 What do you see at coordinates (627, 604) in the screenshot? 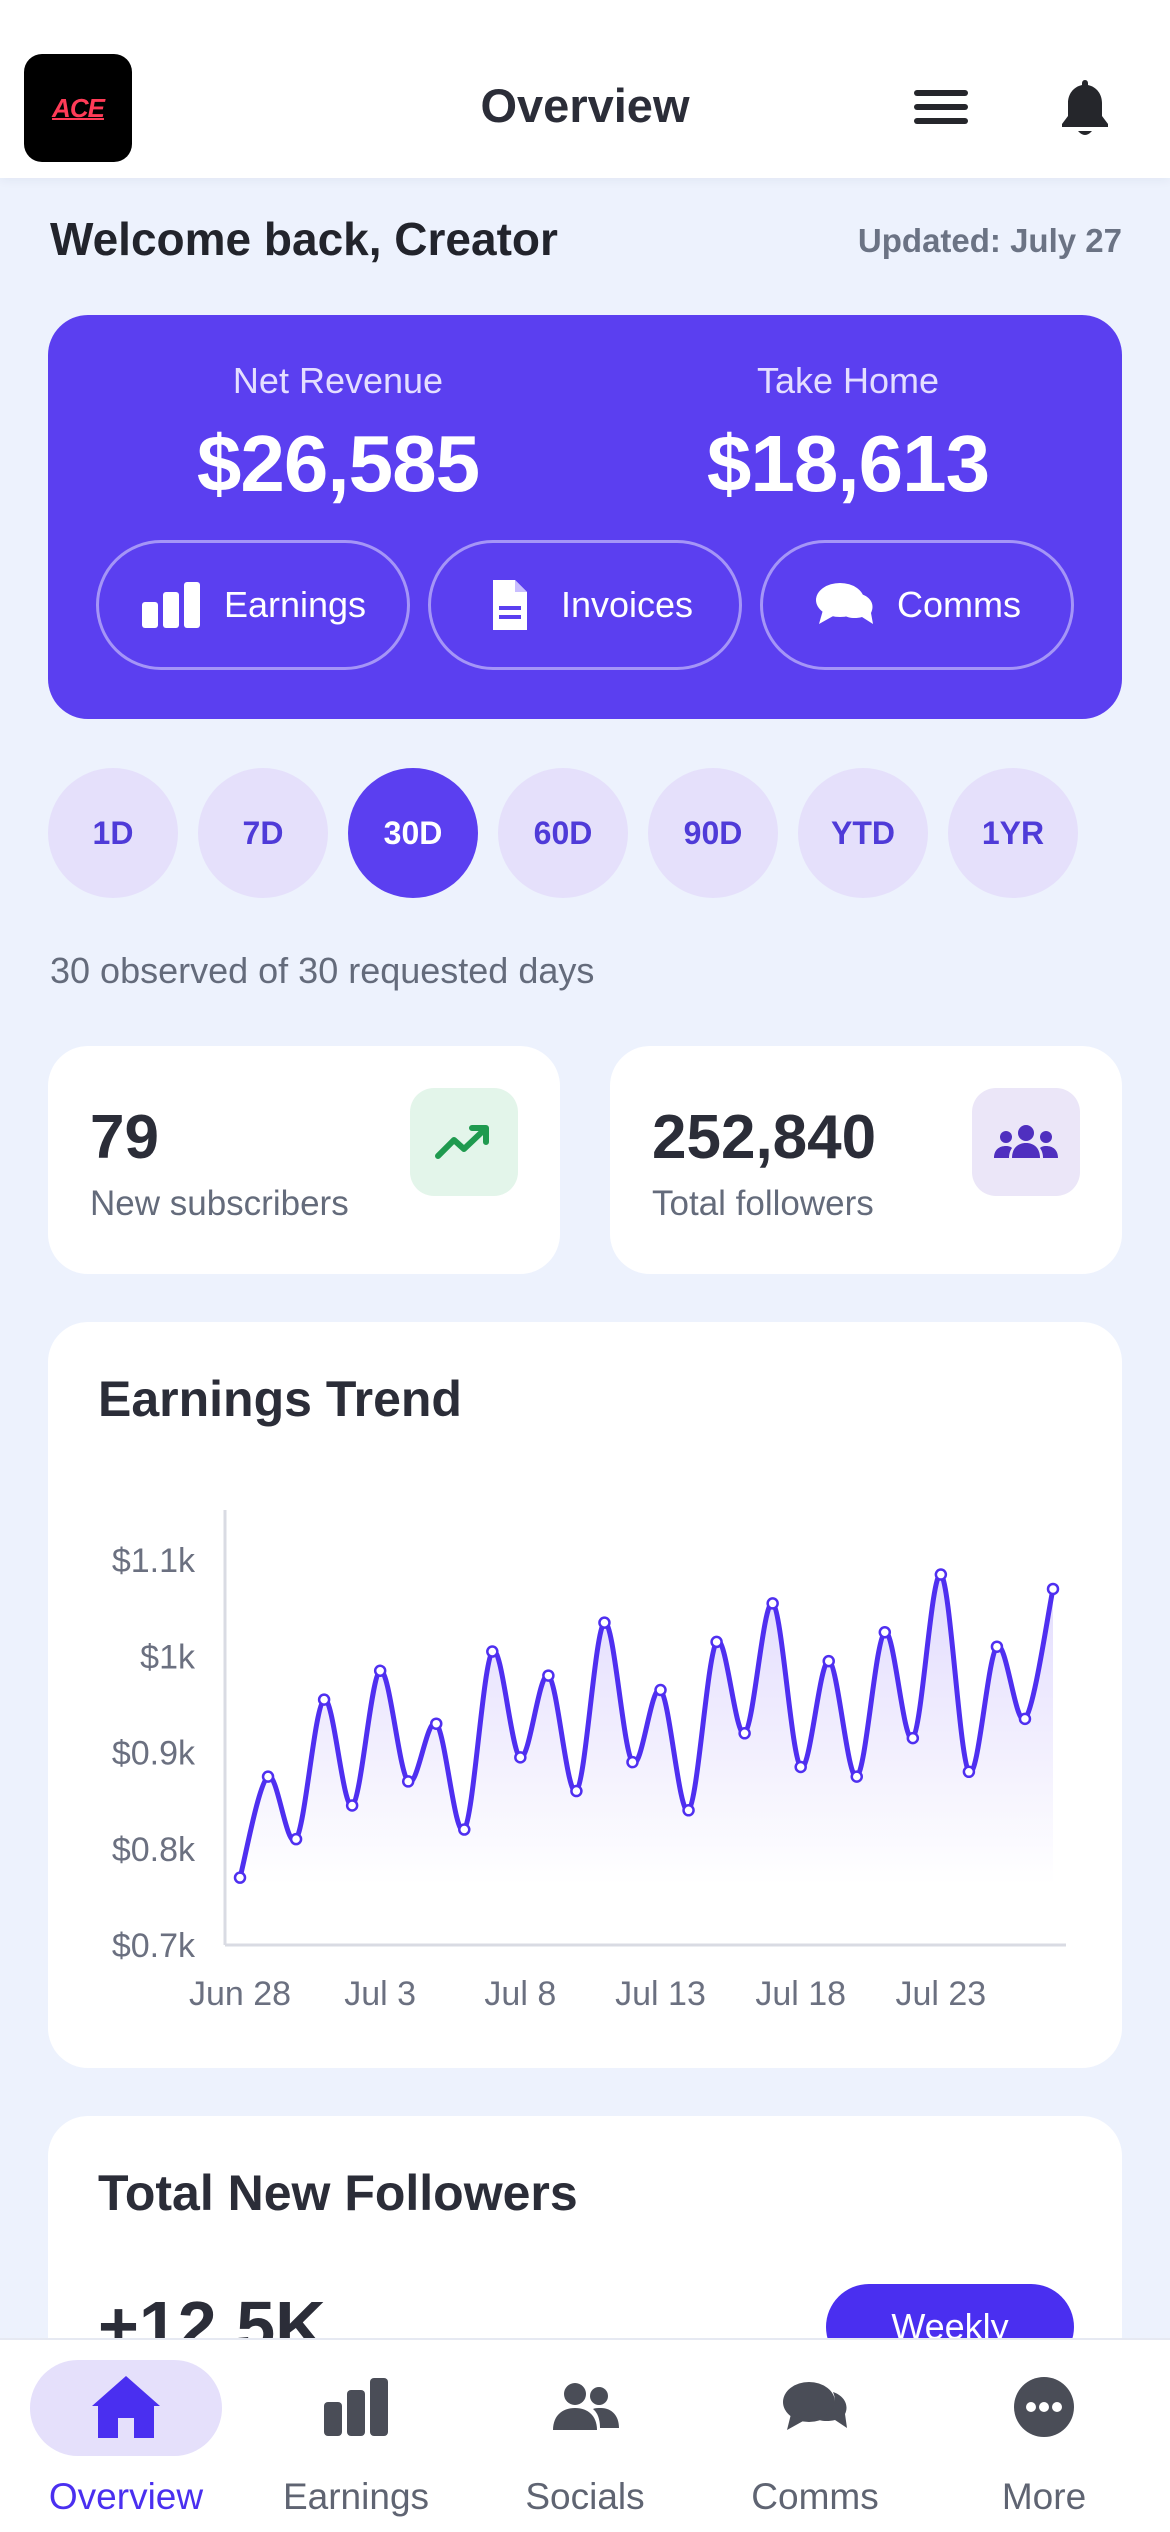
I see `invoices-button-label: Invoices` at bounding box center [627, 604].